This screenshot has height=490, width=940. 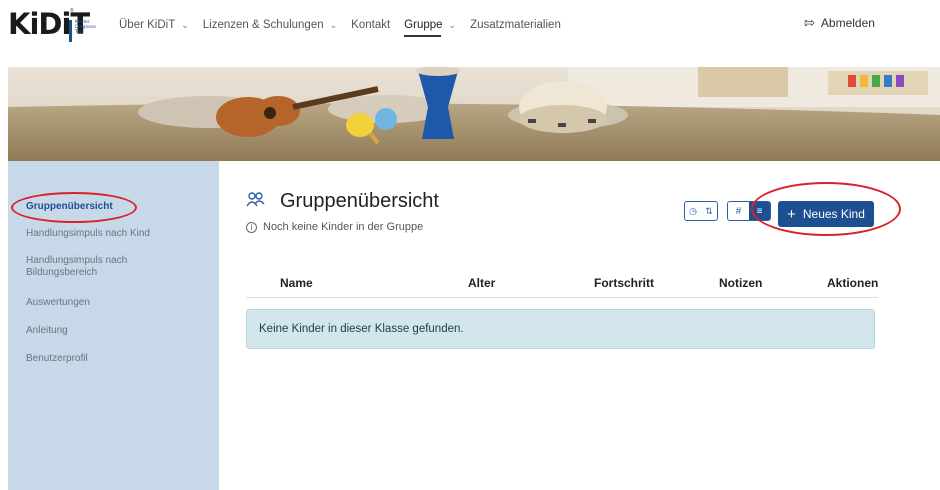 What do you see at coordinates (72, 11) in the screenshot?
I see `logo-trademark: ®` at bounding box center [72, 11].